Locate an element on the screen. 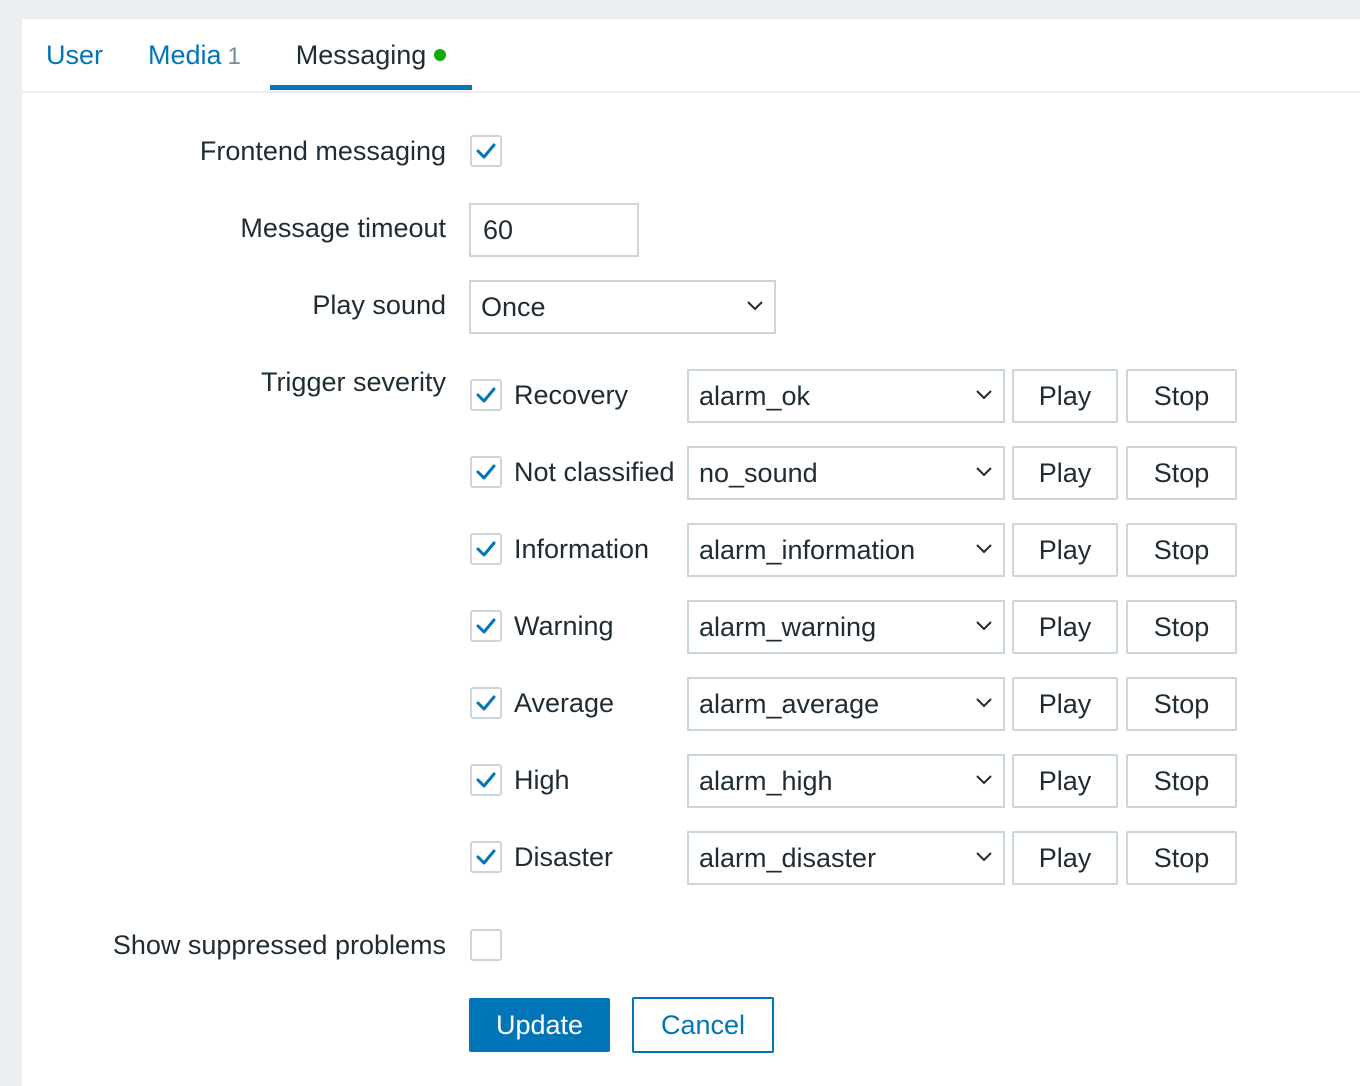 The height and width of the screenshot is (1086, 1360). tab-media-label: Media is located at coordinates (185, 55).